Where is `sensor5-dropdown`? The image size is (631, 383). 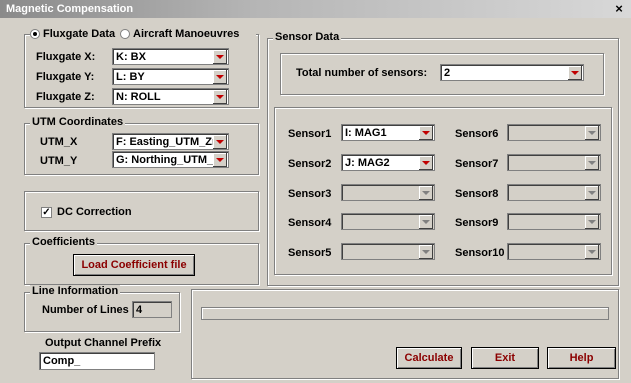 sensor5-dropdown is located at coordinates (388, 251).